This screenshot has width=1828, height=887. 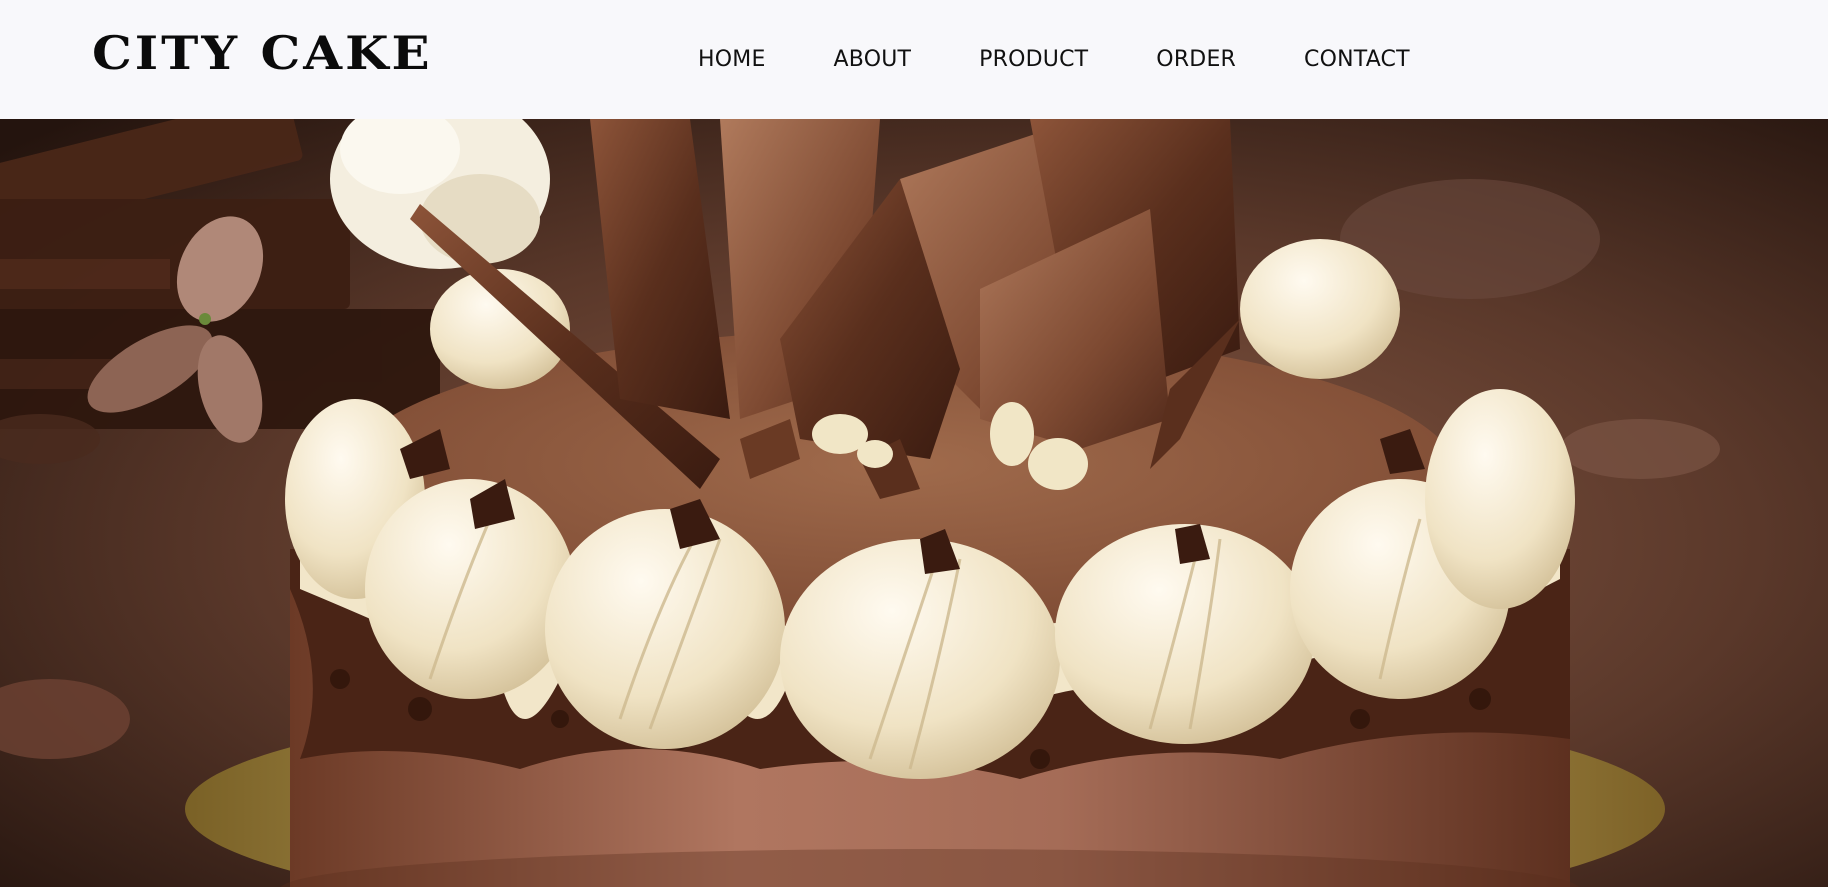 I want to click on main-nav: HOME ABOUT PRODUCT ORDER CONTACT, so click(x=1054, y=59).